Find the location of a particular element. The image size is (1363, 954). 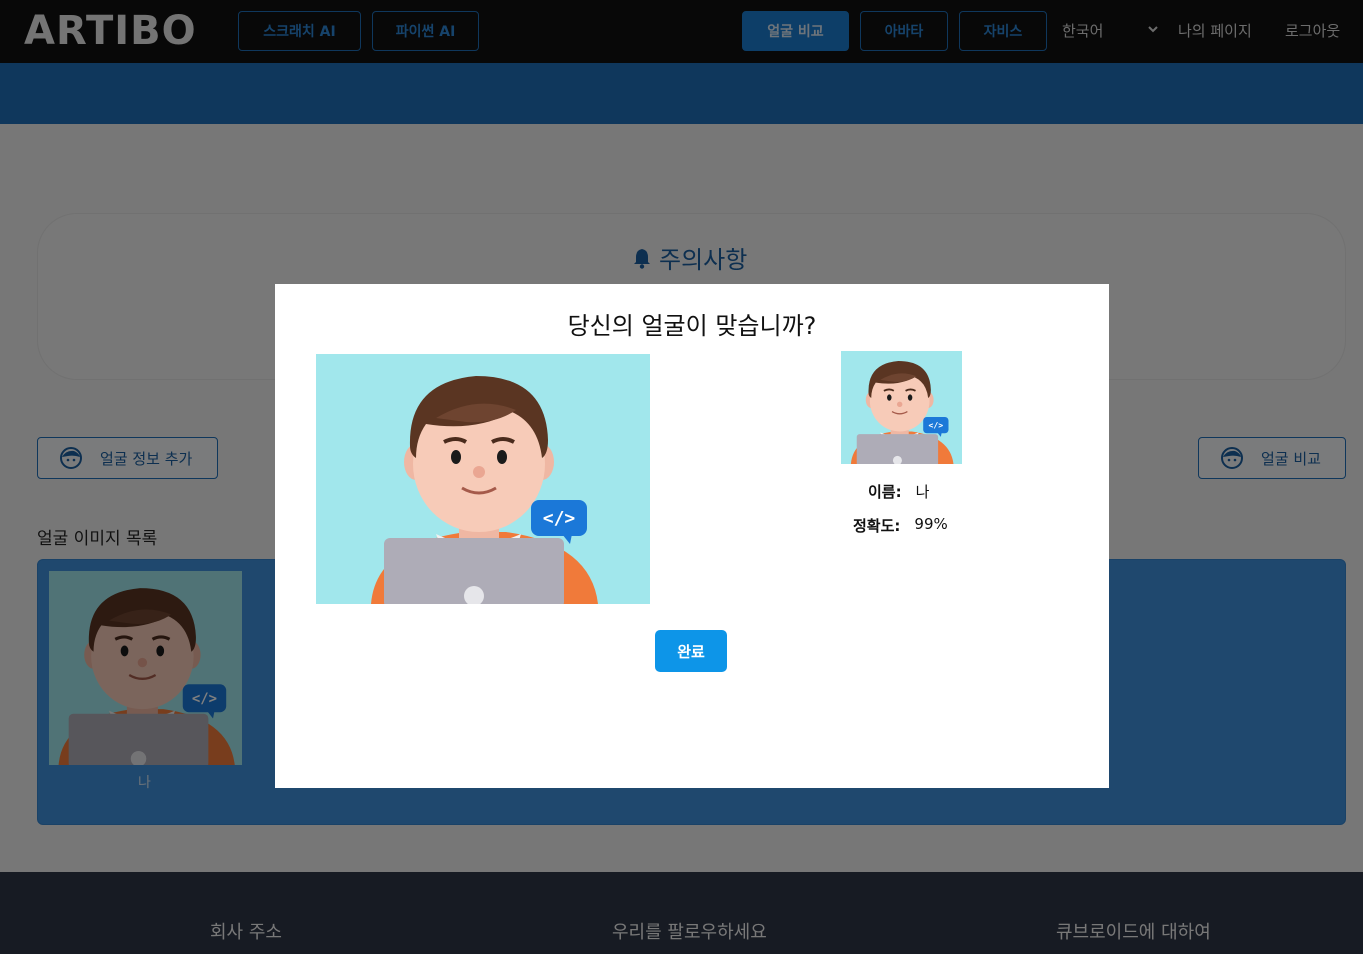

captured-face-image is located at coordinates (483, 479).